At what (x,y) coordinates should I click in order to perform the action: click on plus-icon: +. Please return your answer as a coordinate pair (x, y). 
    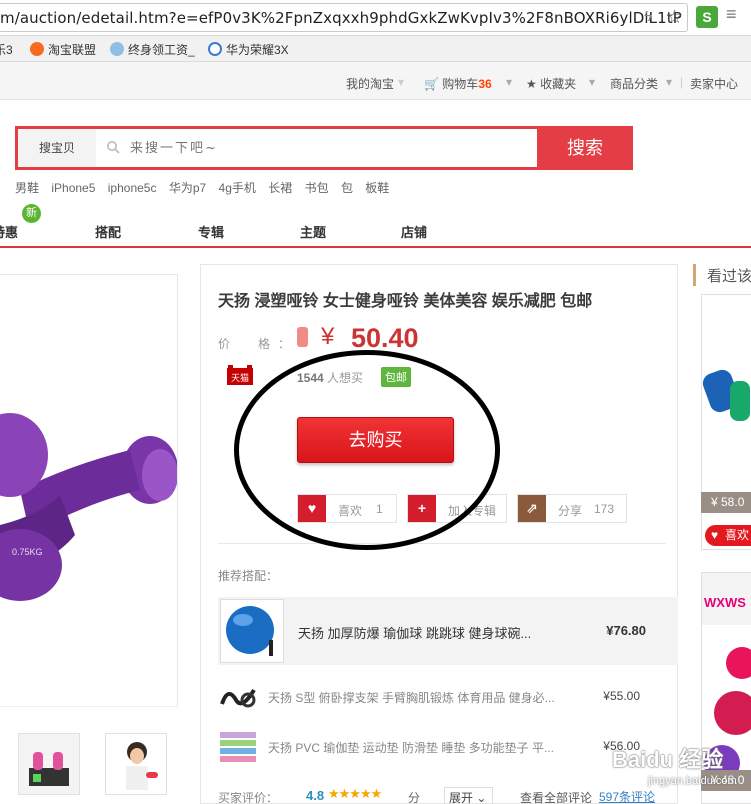
    Looking at the image, I should click on (422, 508).